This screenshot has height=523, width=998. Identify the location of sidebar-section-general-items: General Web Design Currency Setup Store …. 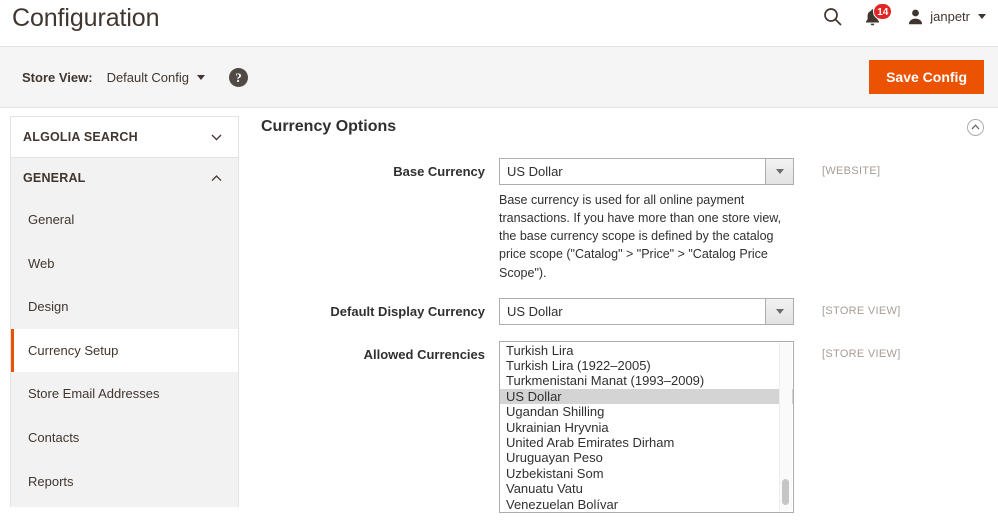
(124, 353).